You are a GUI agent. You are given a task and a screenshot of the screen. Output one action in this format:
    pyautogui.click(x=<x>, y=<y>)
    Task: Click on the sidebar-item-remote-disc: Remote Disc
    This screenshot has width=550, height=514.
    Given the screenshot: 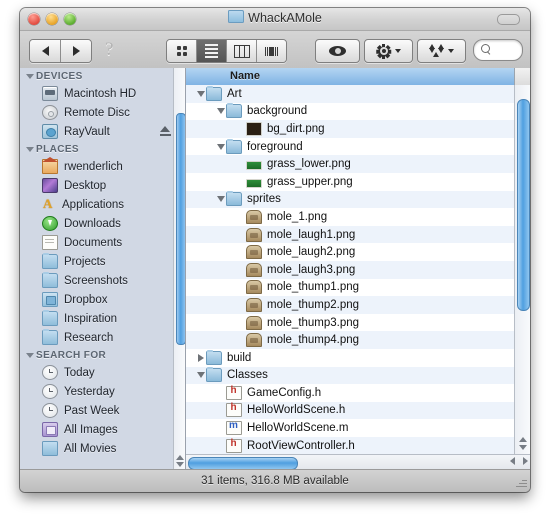 What is the action you would take?
    pyautogui.click(x=102, y=112)
    